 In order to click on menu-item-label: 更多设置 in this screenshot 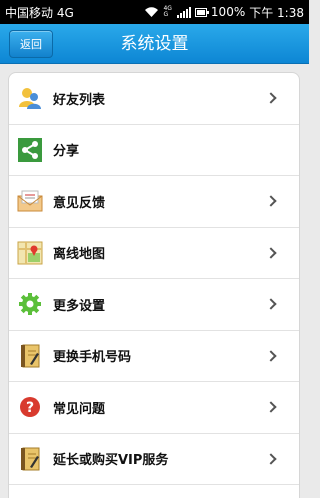, I will do `click(79, 306)`.